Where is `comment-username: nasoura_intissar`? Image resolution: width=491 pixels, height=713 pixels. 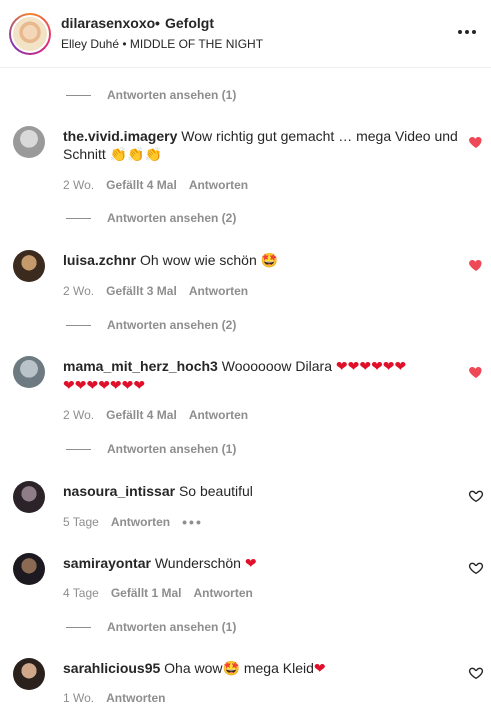
comment-username: nasoura_intissar is located at coordinates (119, 491).